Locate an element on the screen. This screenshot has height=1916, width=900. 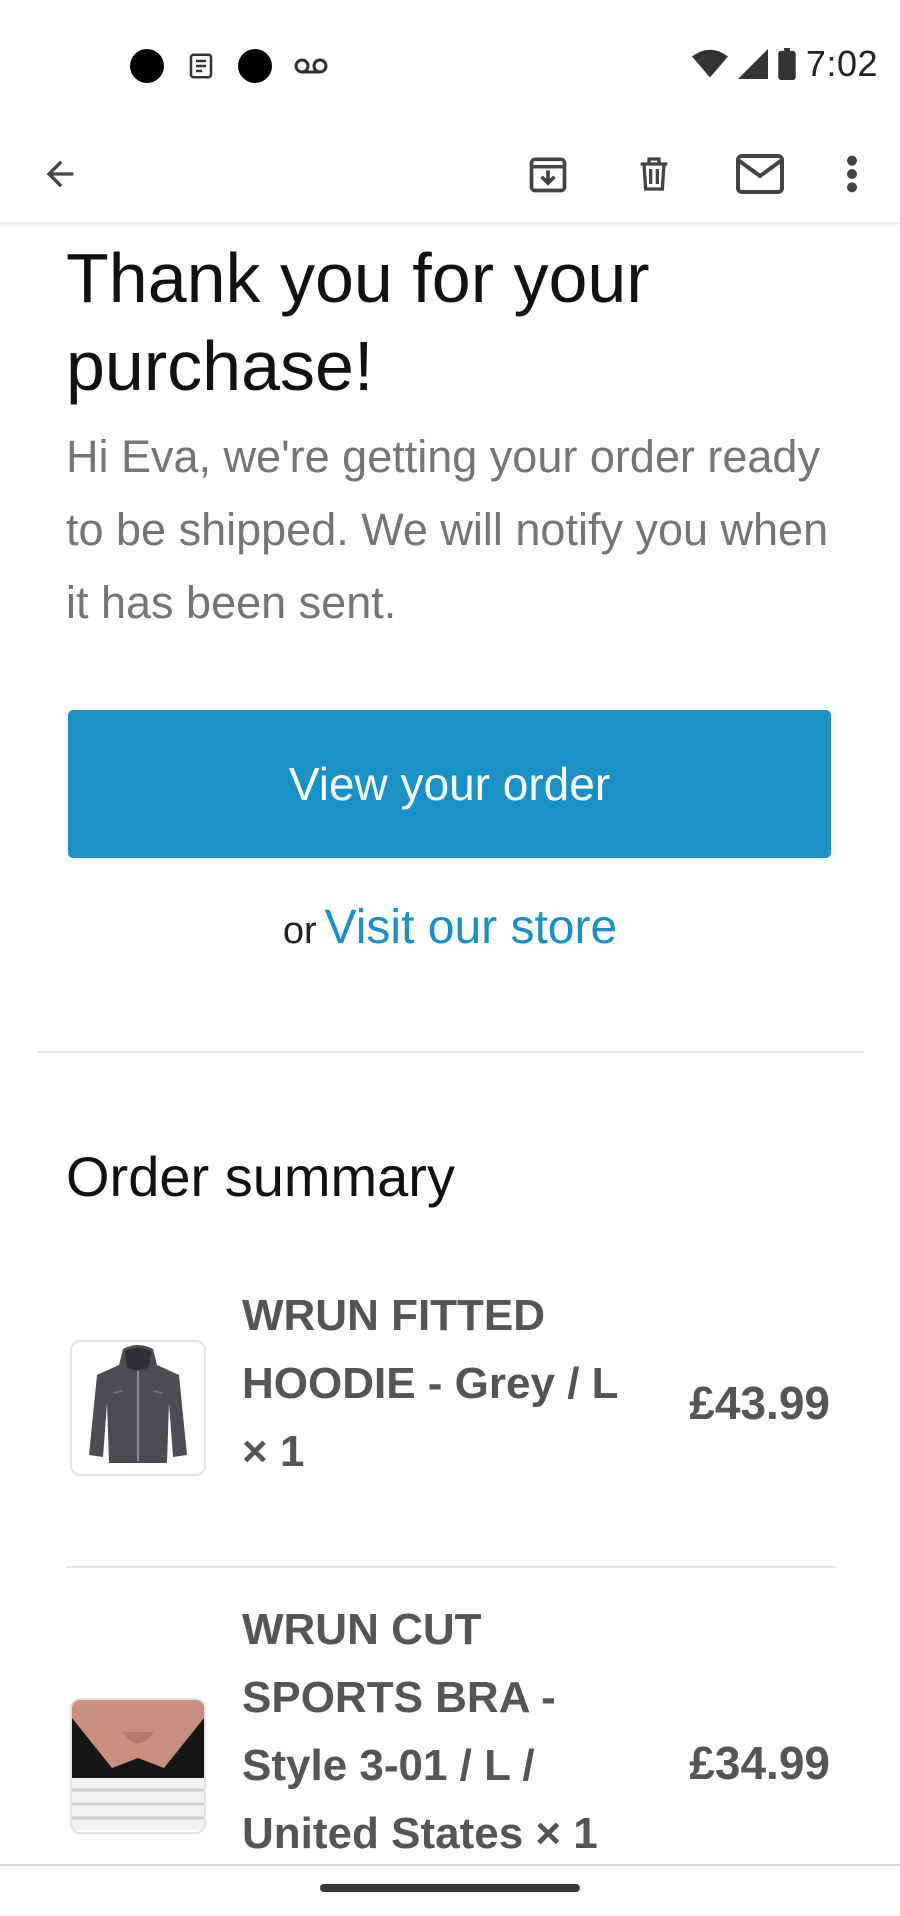
item-price: £34.99 is located at coordinates (759, 1763).